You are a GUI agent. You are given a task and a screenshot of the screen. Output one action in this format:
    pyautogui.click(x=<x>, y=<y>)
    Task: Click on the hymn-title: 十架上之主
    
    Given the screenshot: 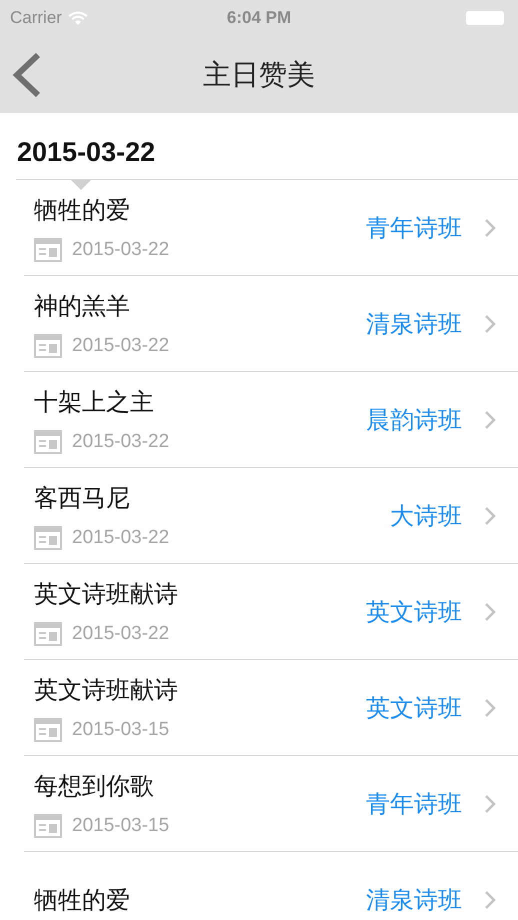 What is the action you would take?
    pyautogui.click(x=94, y=403)
    